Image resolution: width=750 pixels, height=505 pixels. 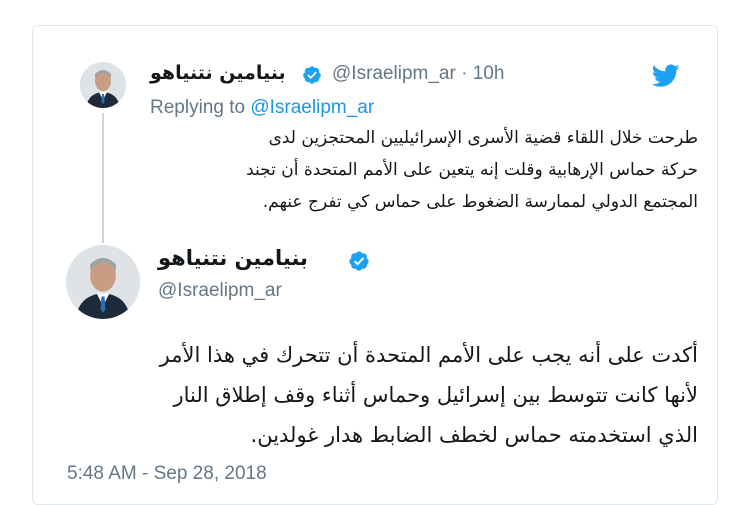 I want to click on thread-connector-line, so click(x=103, y=178).